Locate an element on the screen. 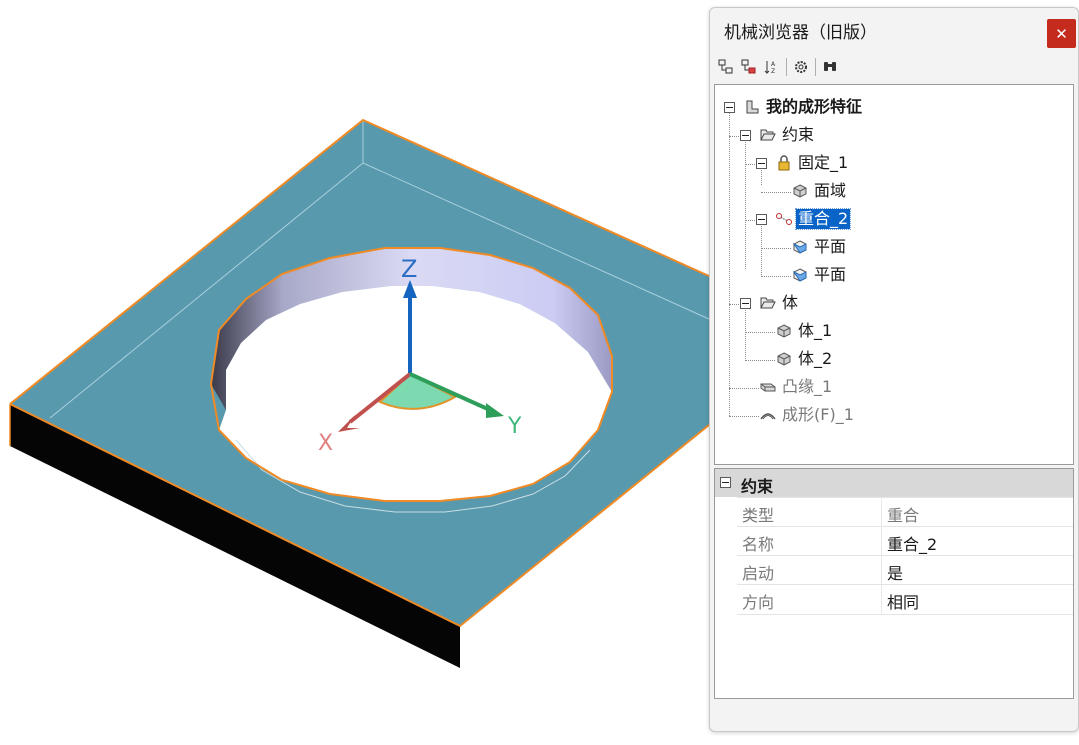 This screenshot has width=1079, height=745. tree-item-label: 固定_1 is located at coordinates (823, 162).